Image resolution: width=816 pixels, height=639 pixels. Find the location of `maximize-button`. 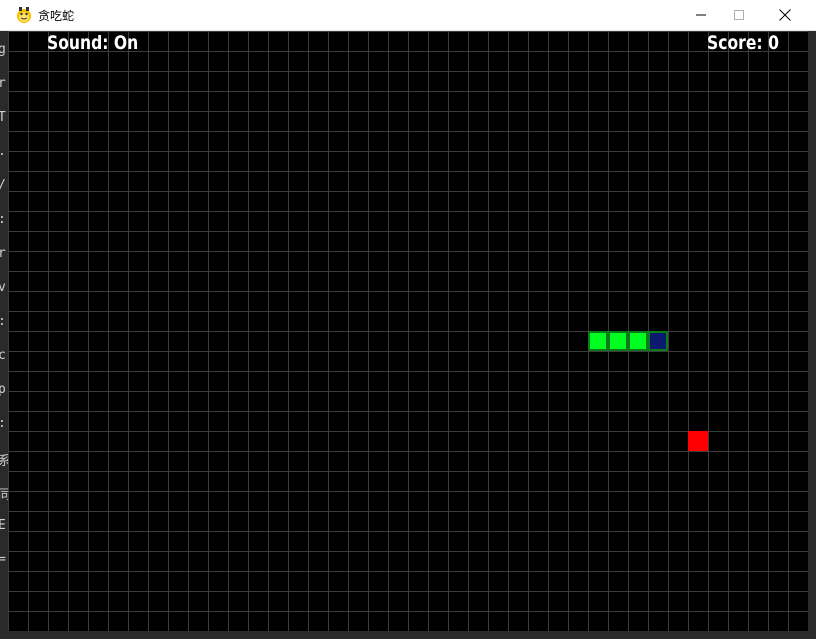

maximize-button is located at coordinates (739, 15).